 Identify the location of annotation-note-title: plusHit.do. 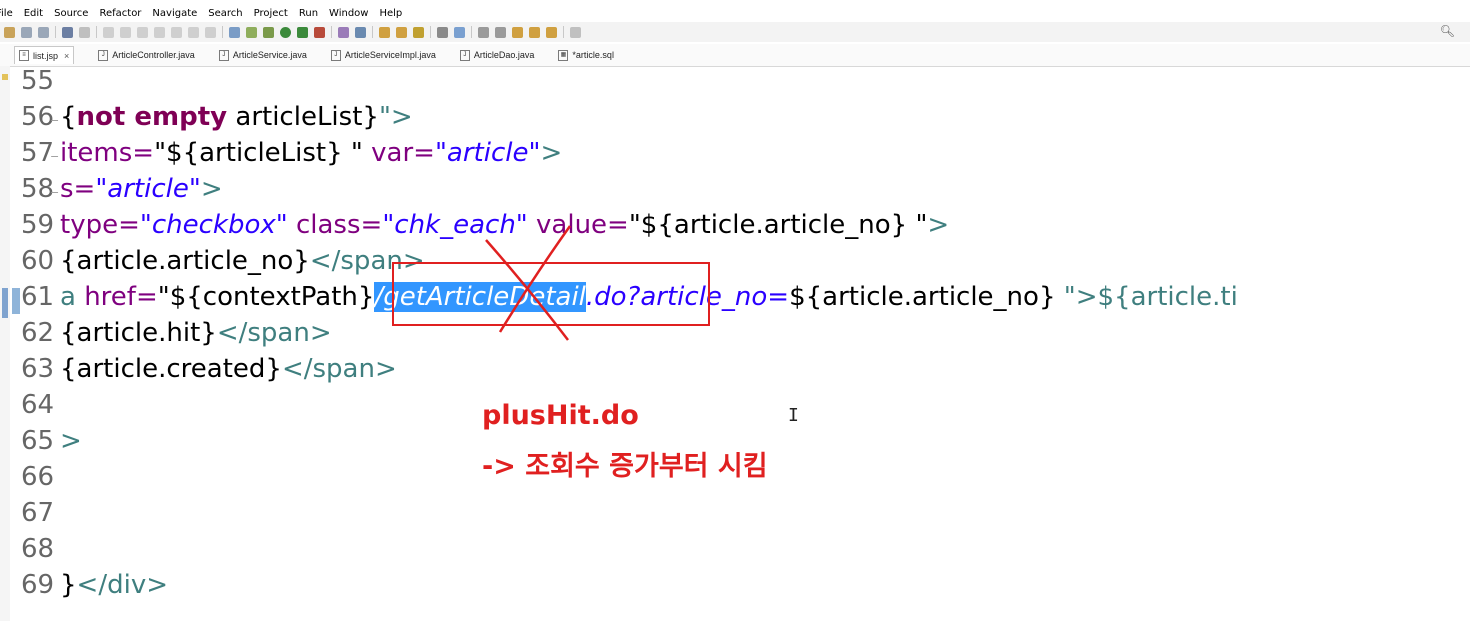
(560, 415).